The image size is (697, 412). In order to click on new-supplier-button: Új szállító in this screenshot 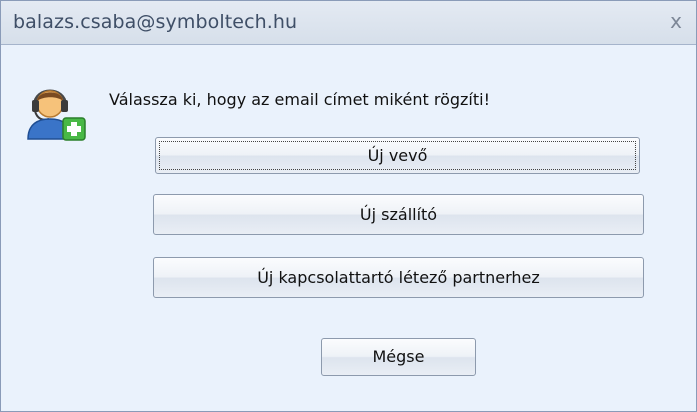, I will do `click(398, 214)`.